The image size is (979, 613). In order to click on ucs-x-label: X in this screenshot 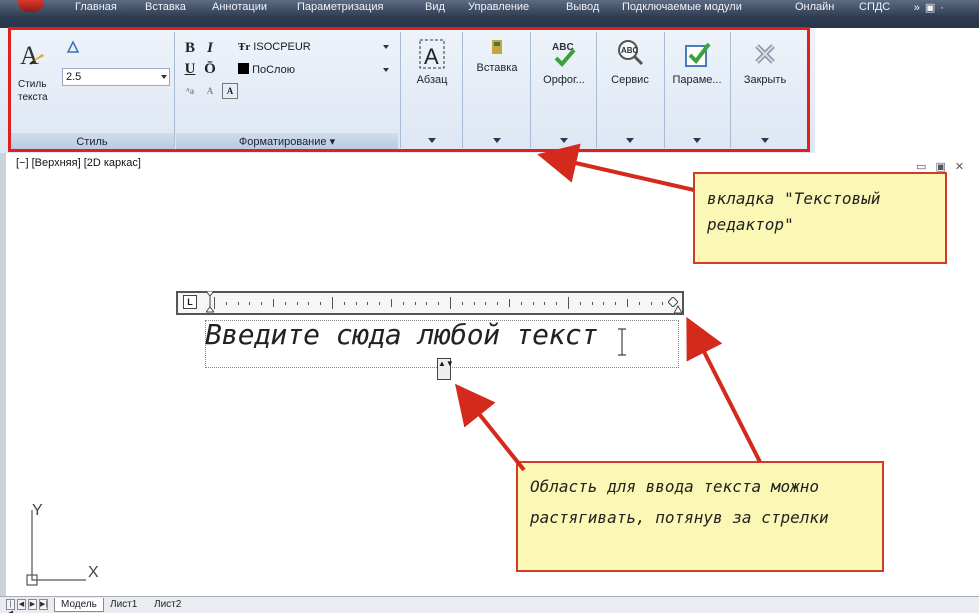, I will do `click(93, 572)`.